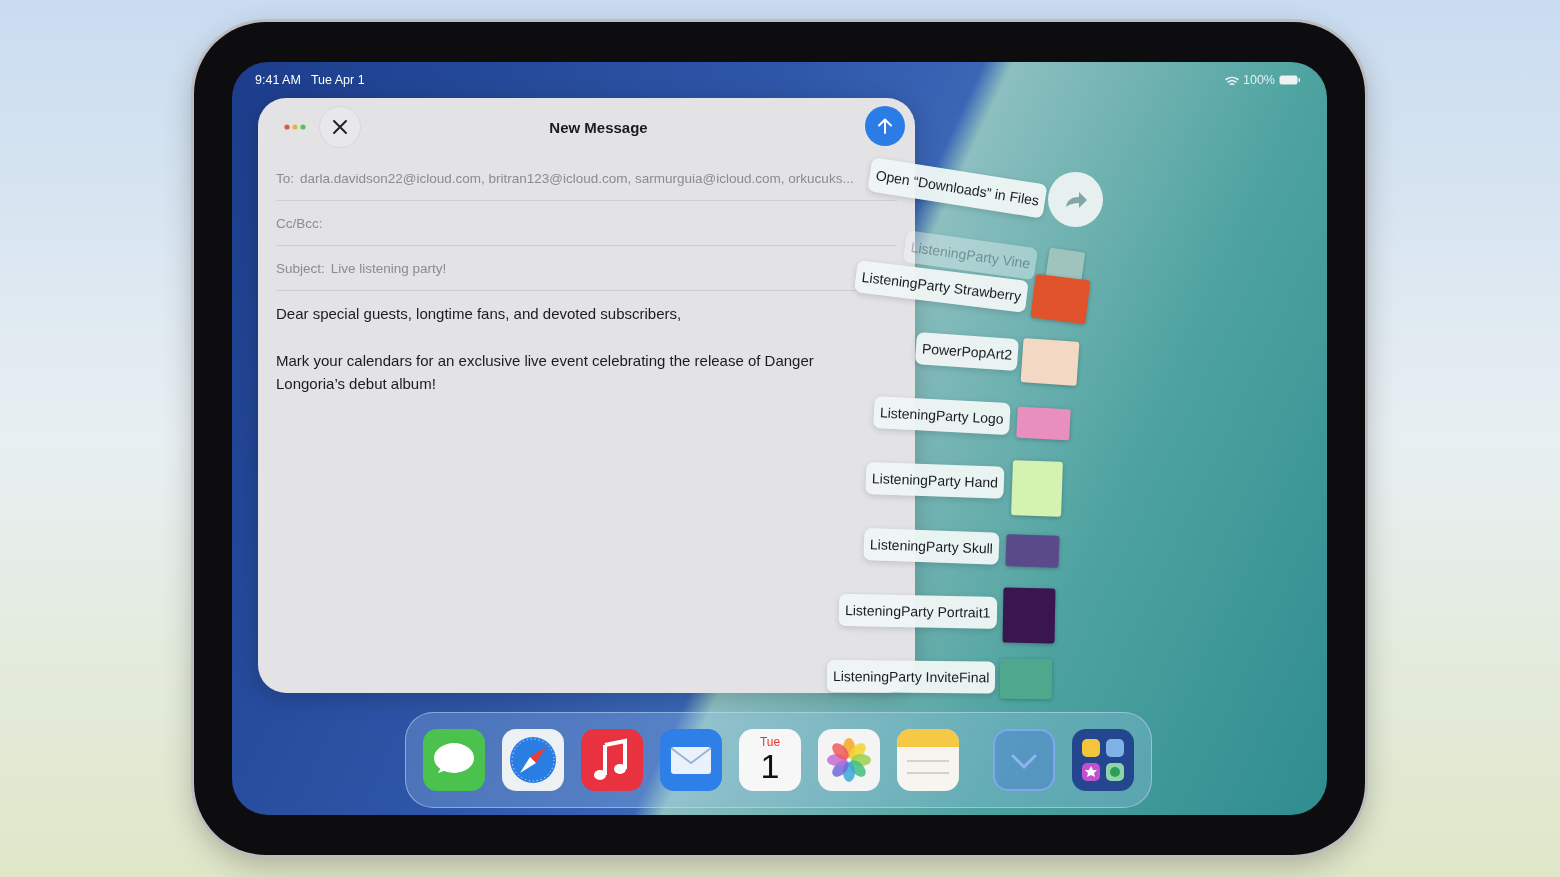 This screenshot has height=877, width=1560. What do you see at coordinates (1290, 80) in the screenshot?
I see `battery-icon` at bounding box center [1290, 80].